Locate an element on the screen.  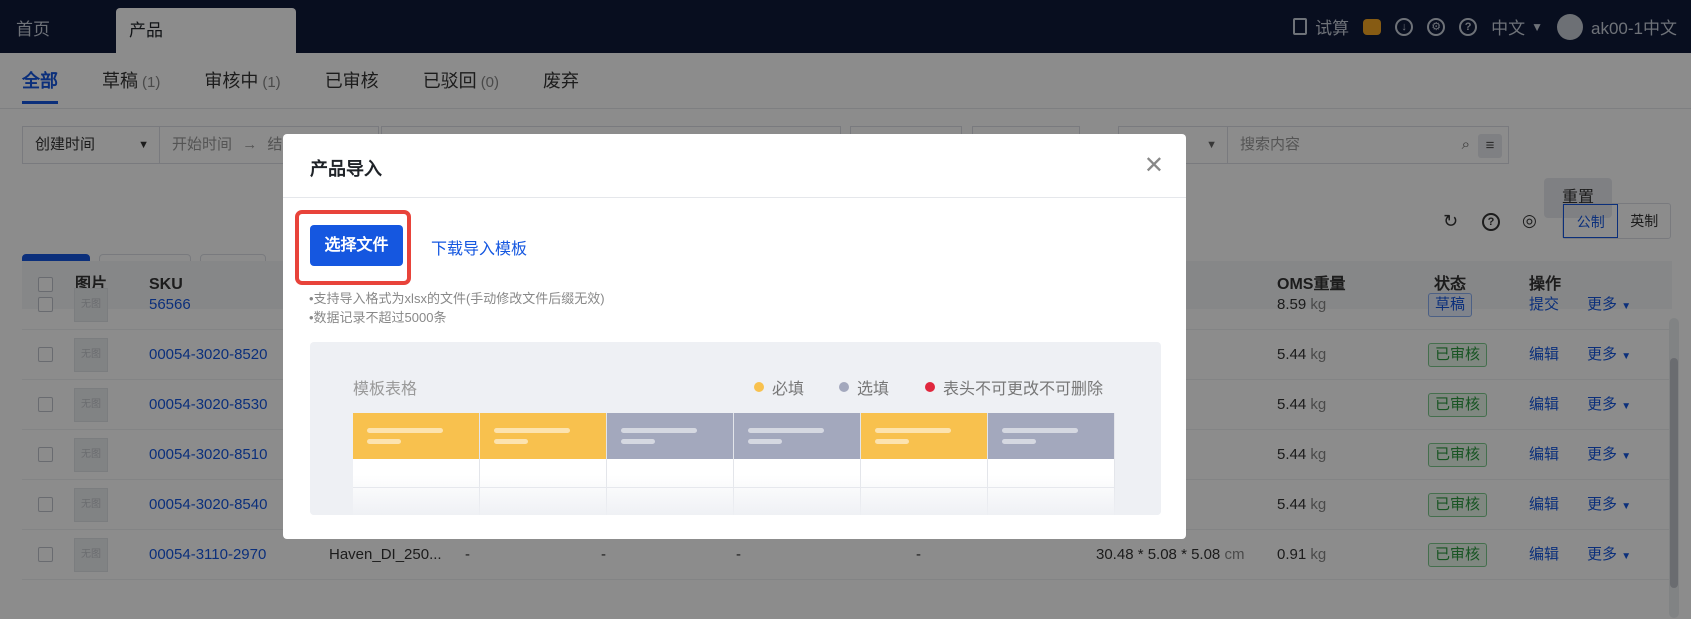
tip-limit: •数据记录不超过5000条 is located at coordinates (378, 317).